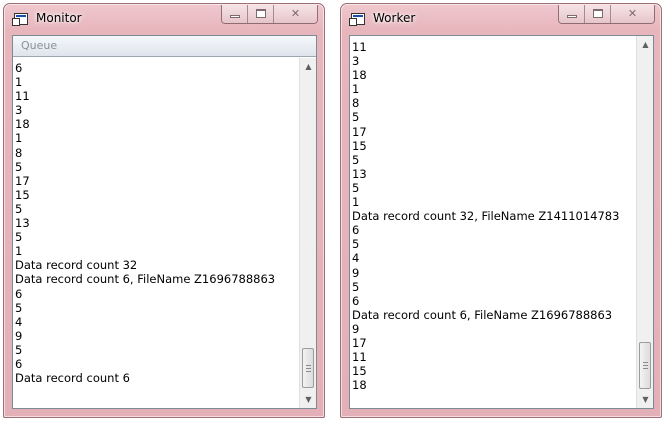  I want to click on worker-titlebar: Worker ✕, so click(501, 19).